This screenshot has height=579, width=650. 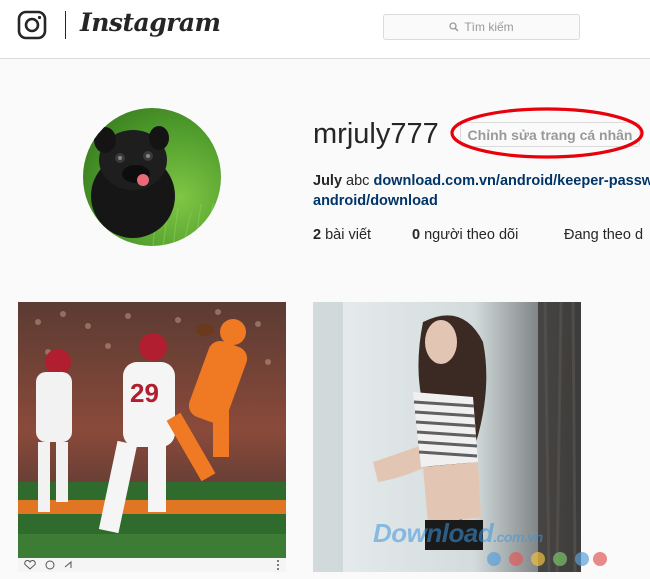 I want to click on post-action-icons, so click(x=151, y=565).